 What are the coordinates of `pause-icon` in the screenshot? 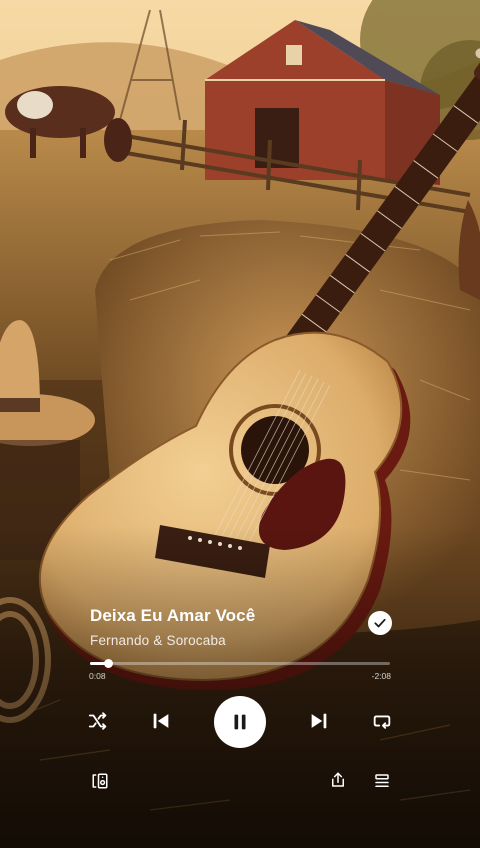 It's located at (240, 722).